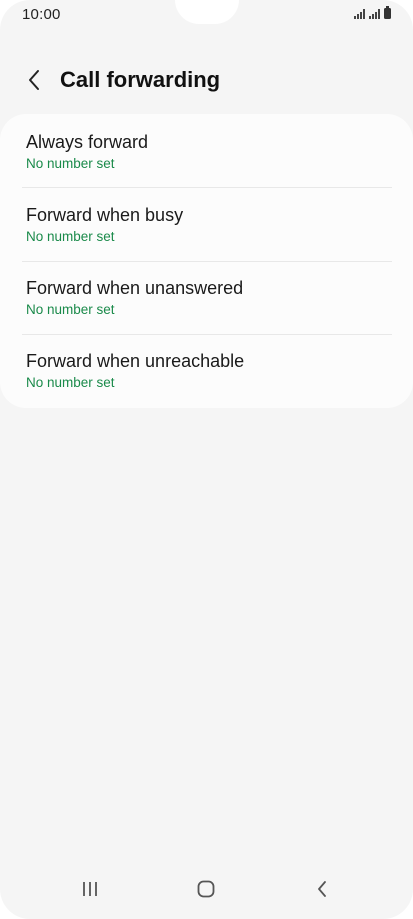 The image size is (413, 919). Describe the element at coordinates (87, 142) in the screenshot. I see `option-title: Always forward` at that location.